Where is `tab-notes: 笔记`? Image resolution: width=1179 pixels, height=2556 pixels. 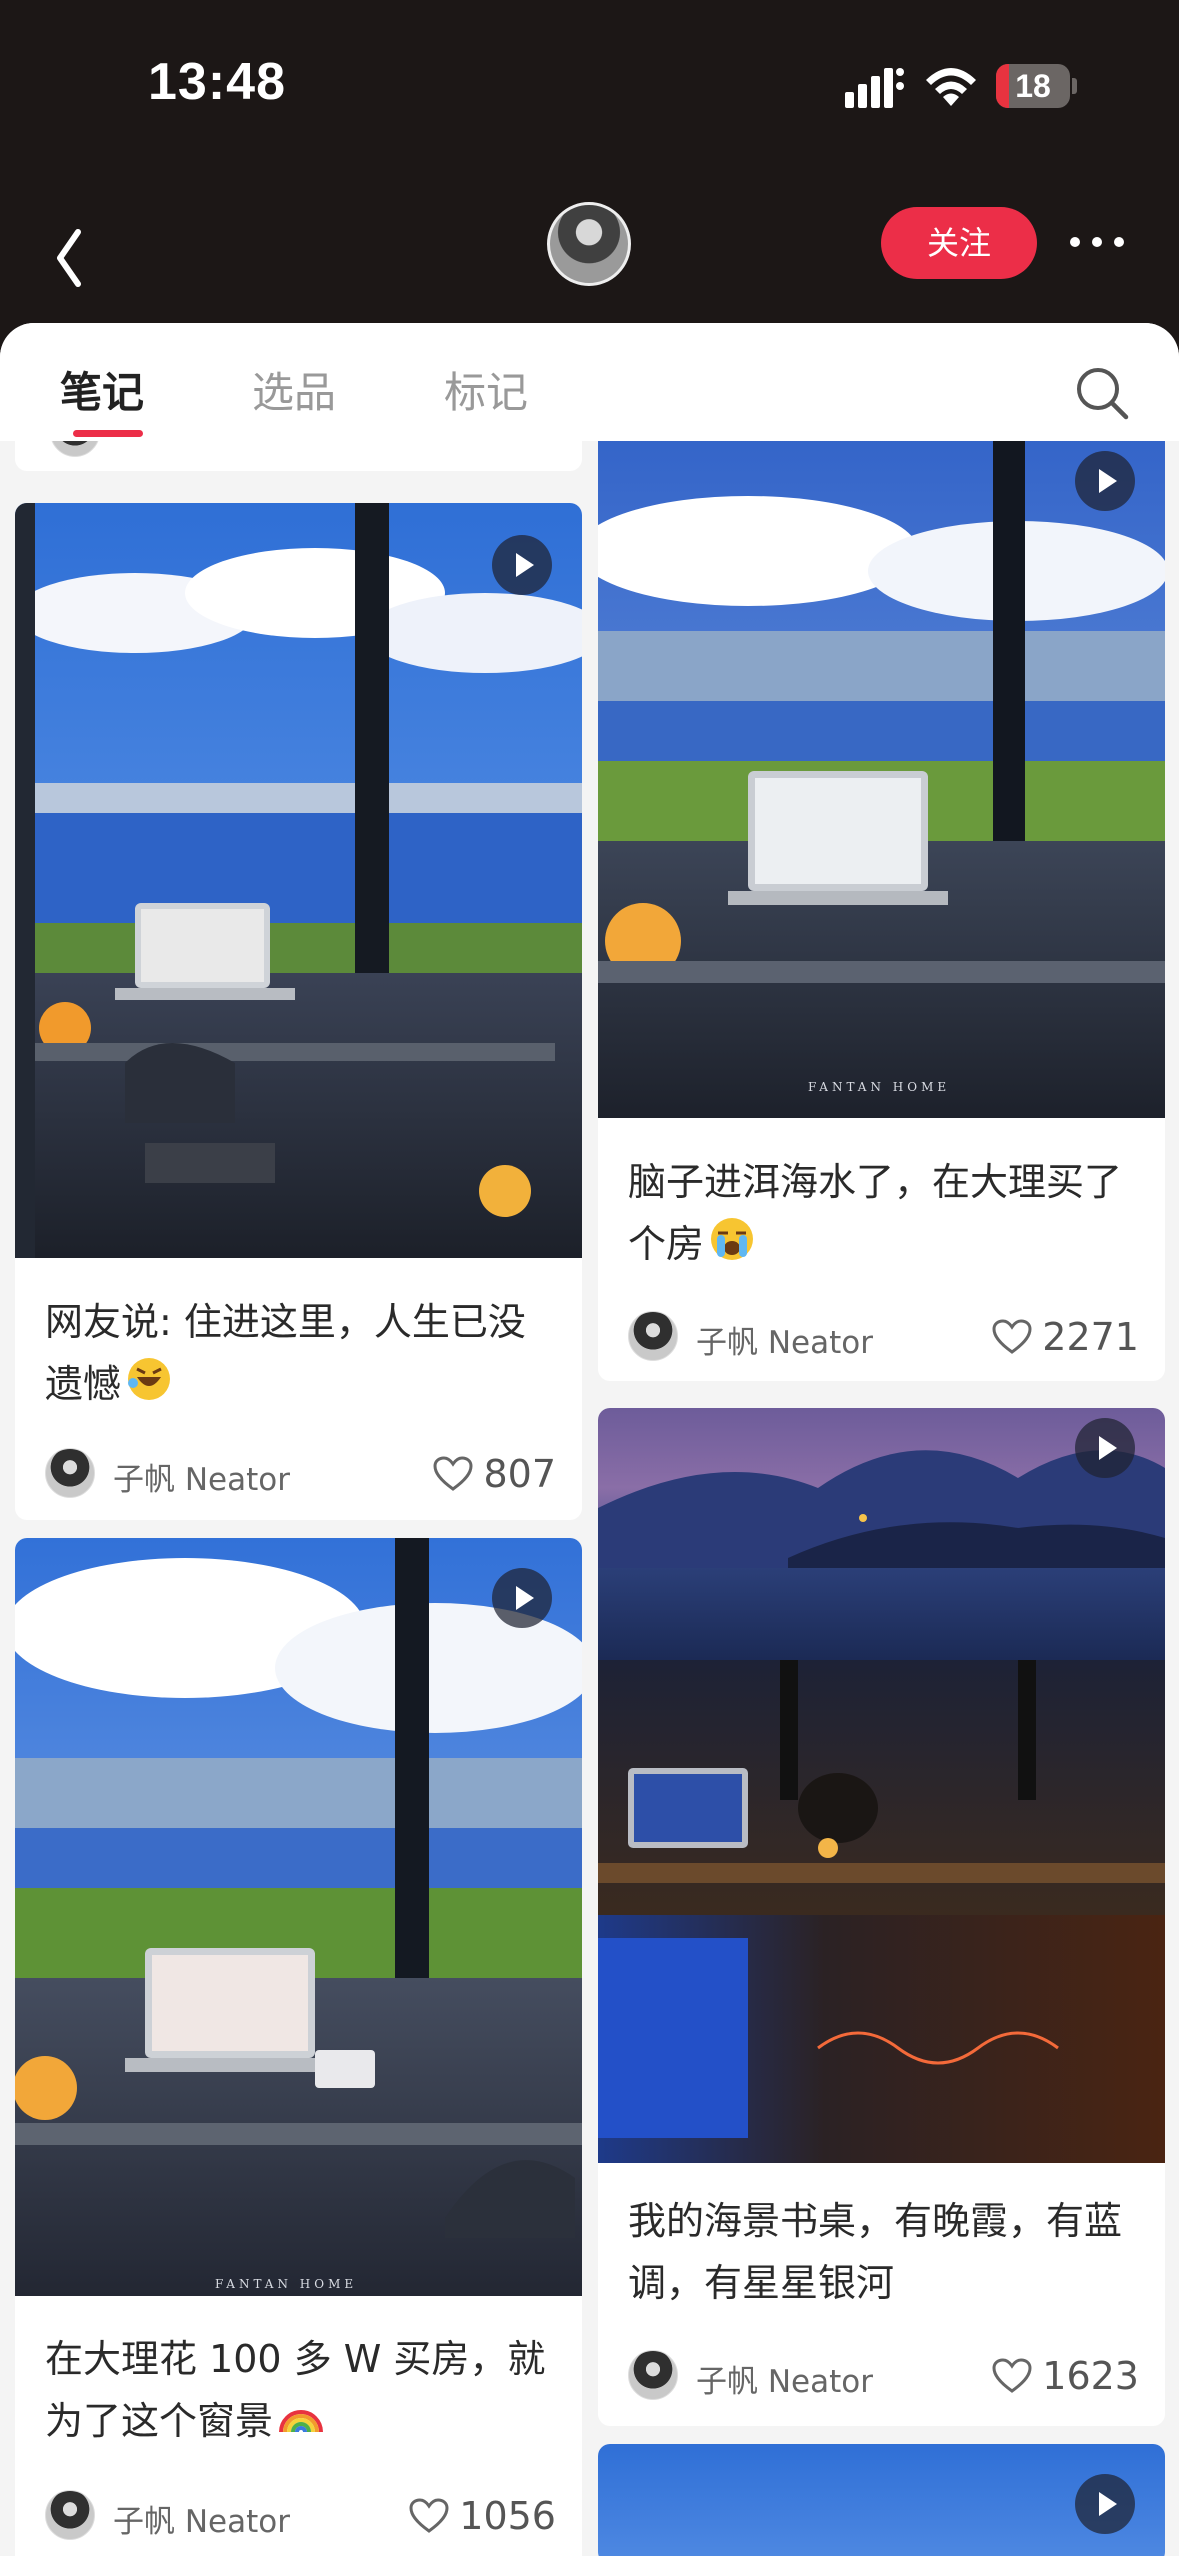
tab-notes: 笔记 is located at coordinates (102, 389).